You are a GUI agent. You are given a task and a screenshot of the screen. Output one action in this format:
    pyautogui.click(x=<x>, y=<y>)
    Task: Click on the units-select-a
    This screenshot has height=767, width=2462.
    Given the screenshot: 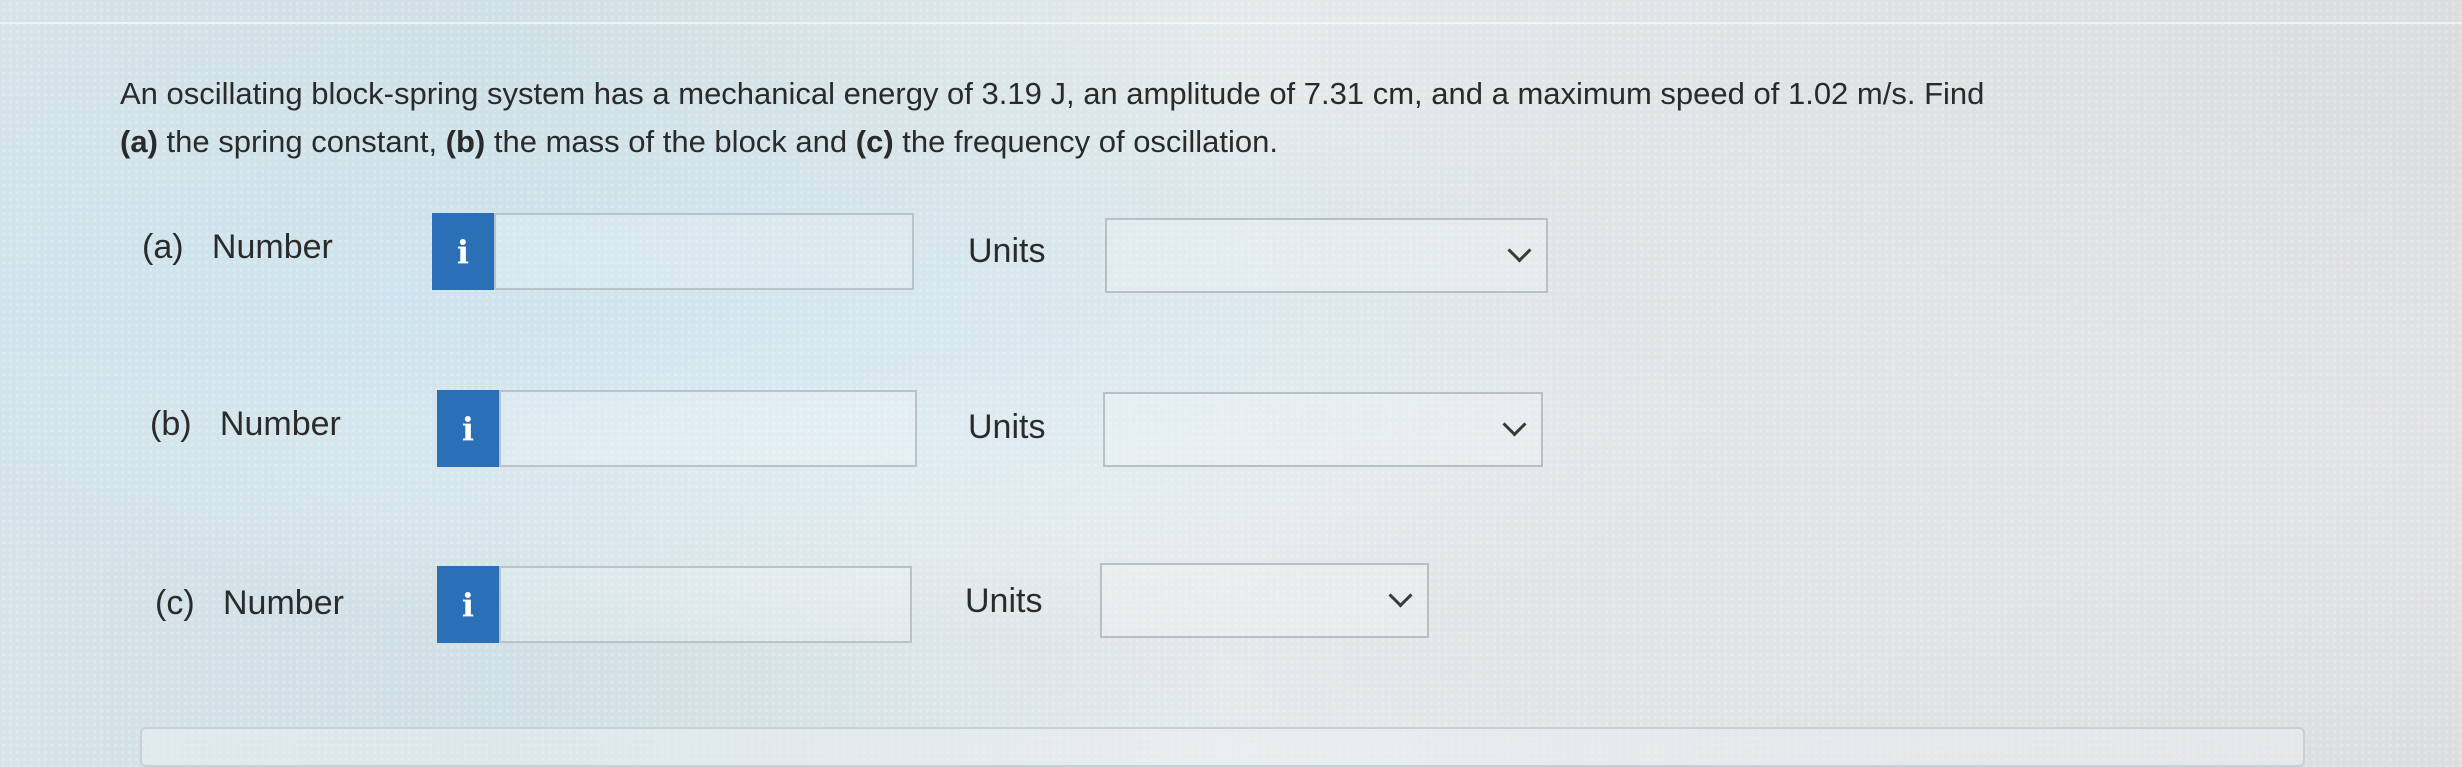 What is the action you would take?
    pyautogui.click(x=1326, y=255)
    